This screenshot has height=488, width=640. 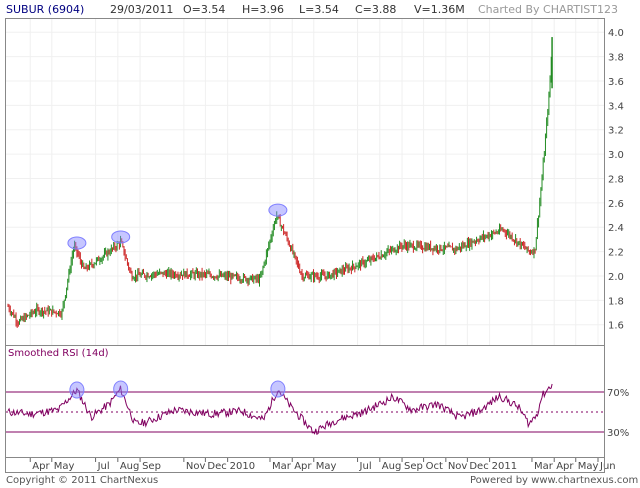 I want to click on low-label: L=3.54, so click(x=319, y=9).